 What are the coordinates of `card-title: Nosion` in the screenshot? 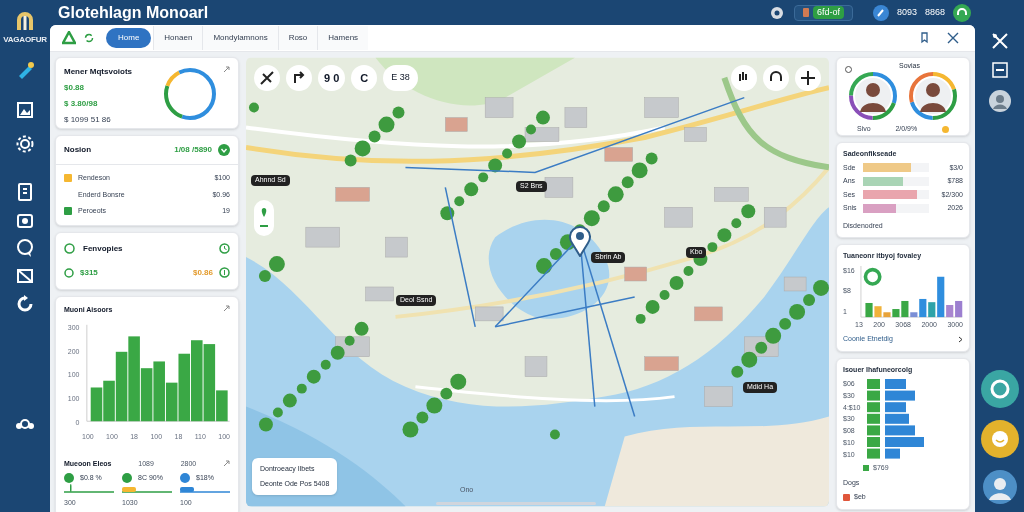 It's located at (78, 150).